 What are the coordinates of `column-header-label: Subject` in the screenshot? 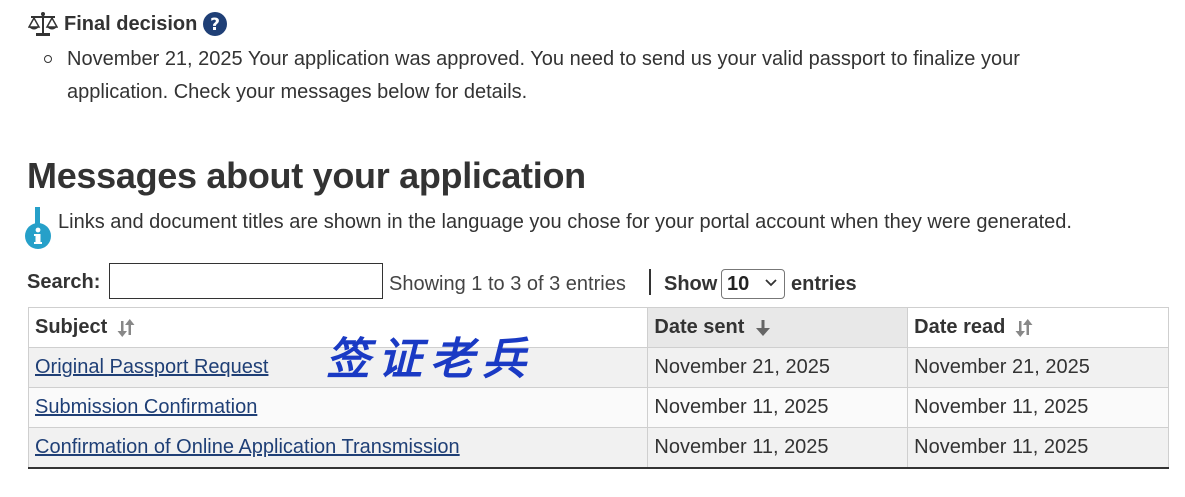 It's located at (71, 327).